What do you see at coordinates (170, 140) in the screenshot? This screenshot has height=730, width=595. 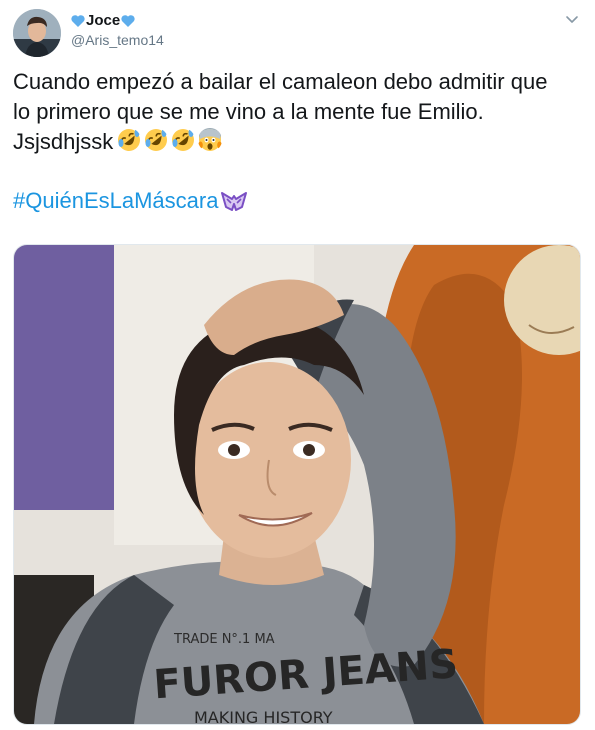 I see `emoji-row` at bounding box center [170, 140].